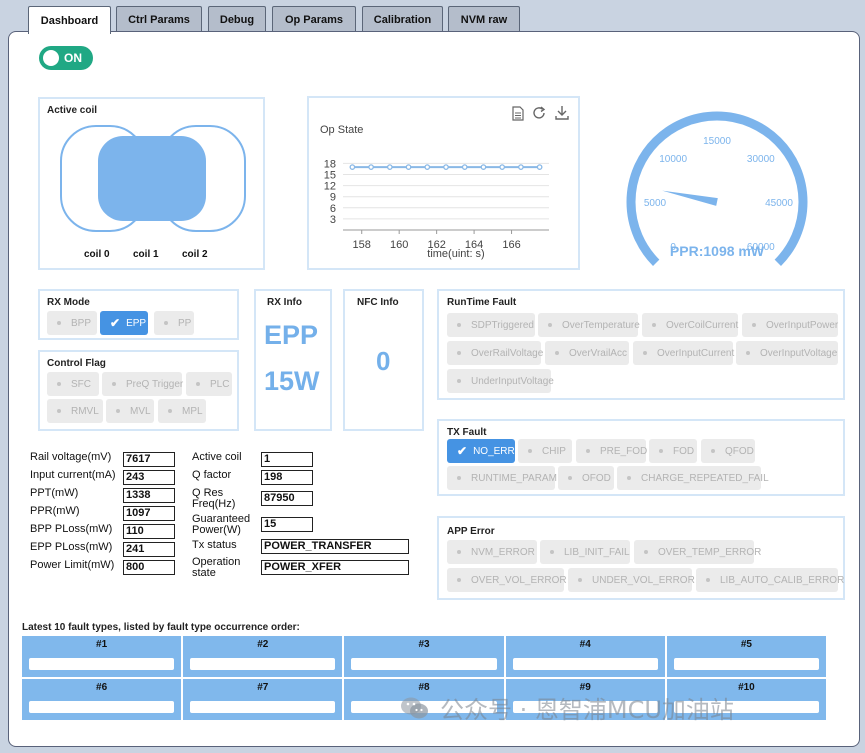 The image size is (865, 753). I want to click on fault-over-input-current: OverInputCurrent, so click(683, 353).